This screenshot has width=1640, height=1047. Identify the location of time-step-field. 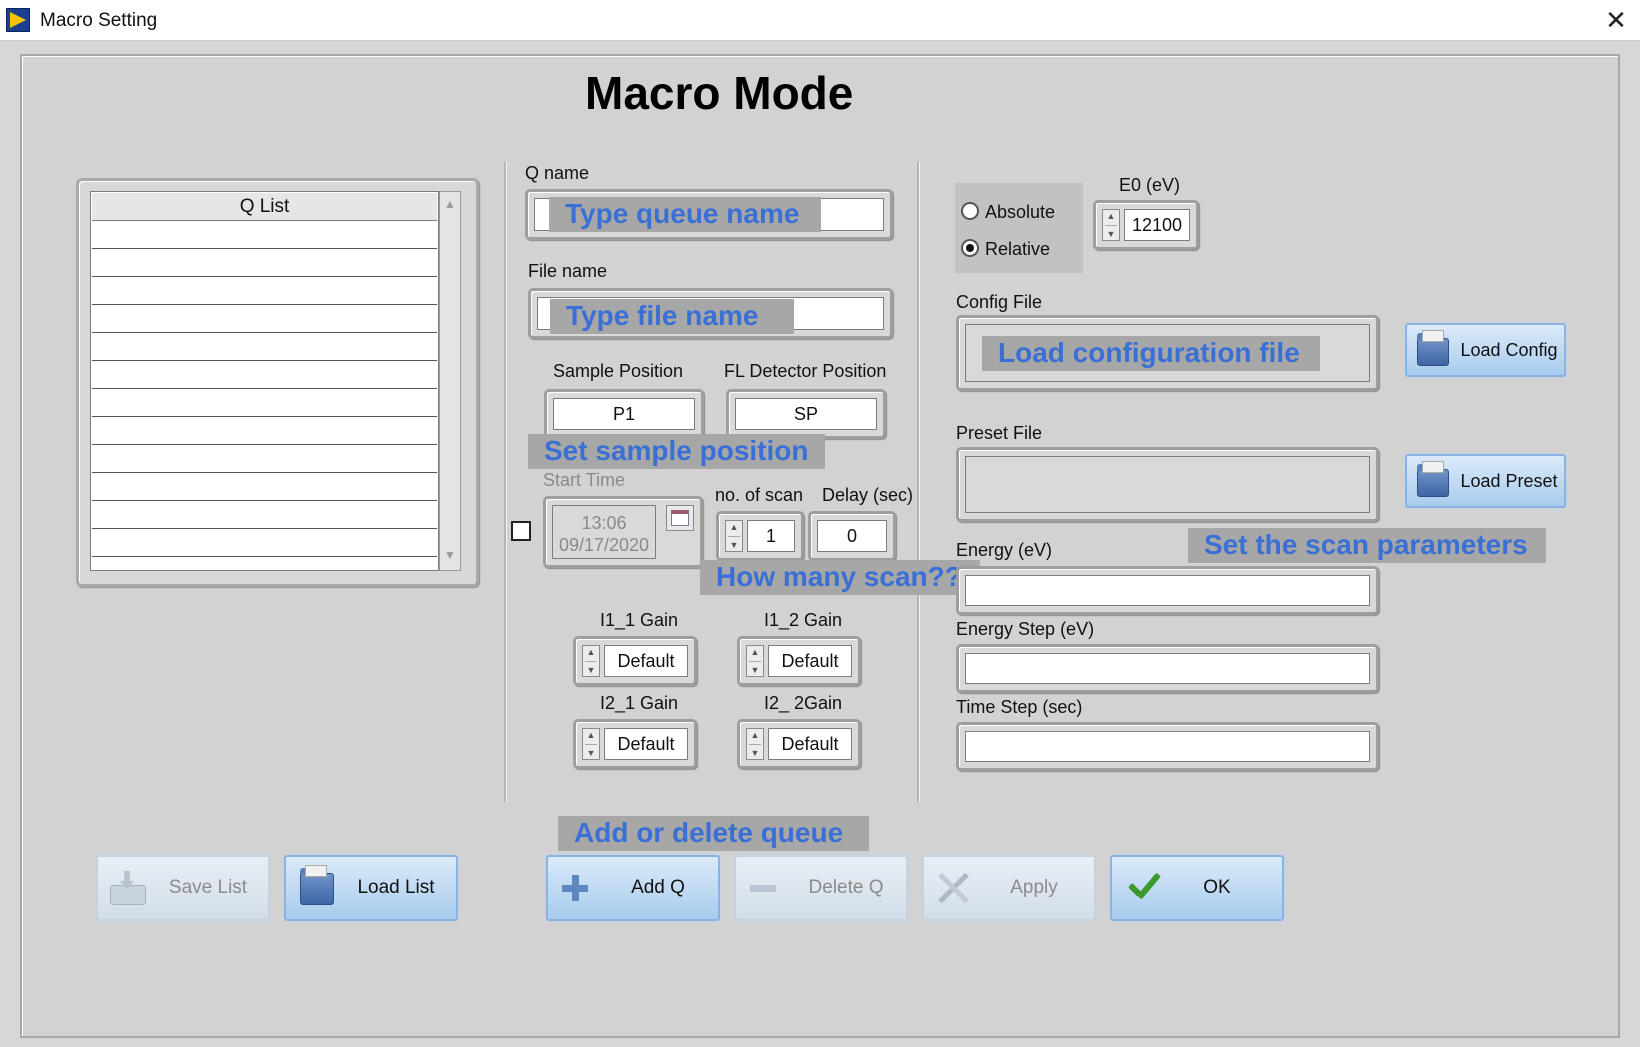
(1167, 746).